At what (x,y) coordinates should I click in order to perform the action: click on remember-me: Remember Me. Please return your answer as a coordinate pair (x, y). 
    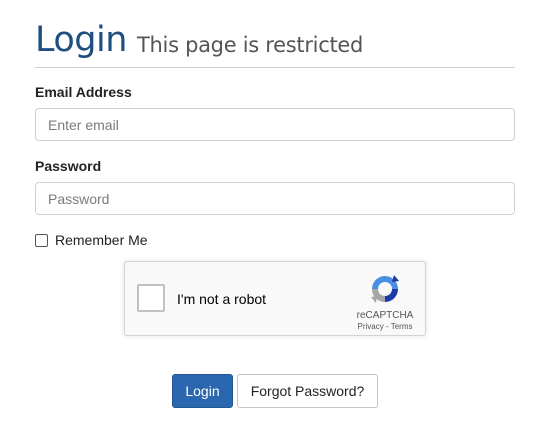
    Looking at the image, I should click on (91, 240).